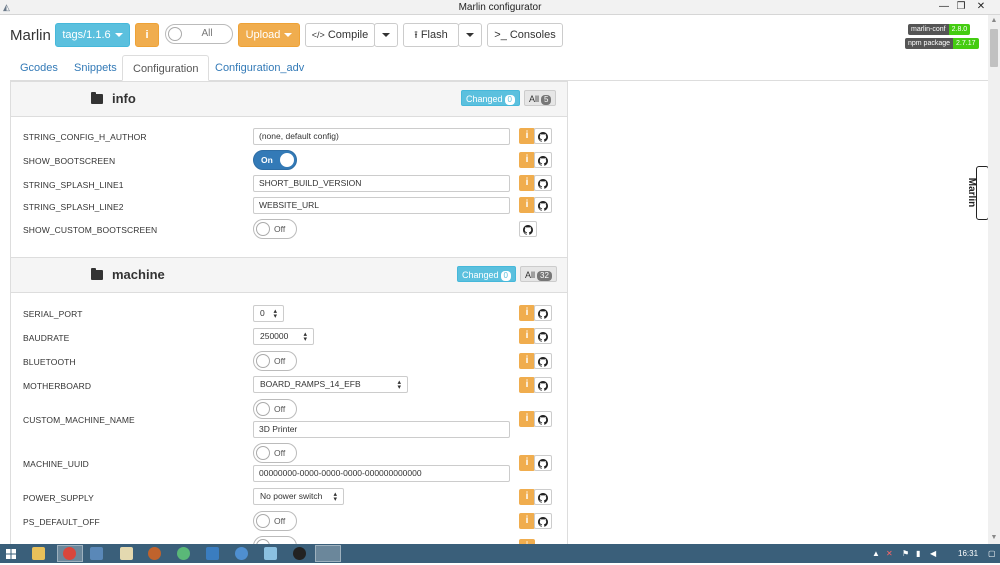 This screenshot has height=565, width=1000. I want to click on chrome-icon, so click(69, 553).